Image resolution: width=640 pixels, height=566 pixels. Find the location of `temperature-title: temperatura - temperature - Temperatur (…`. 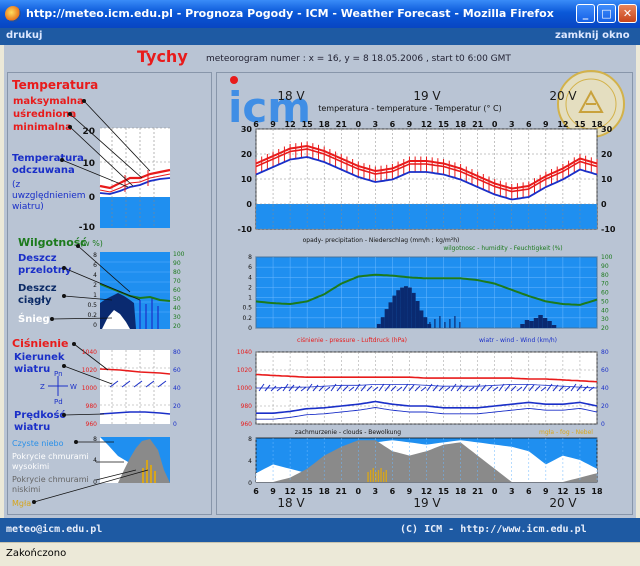

temperature-title: temperatura - temperature - Temperatur (… is located at coordinates (410, 108).